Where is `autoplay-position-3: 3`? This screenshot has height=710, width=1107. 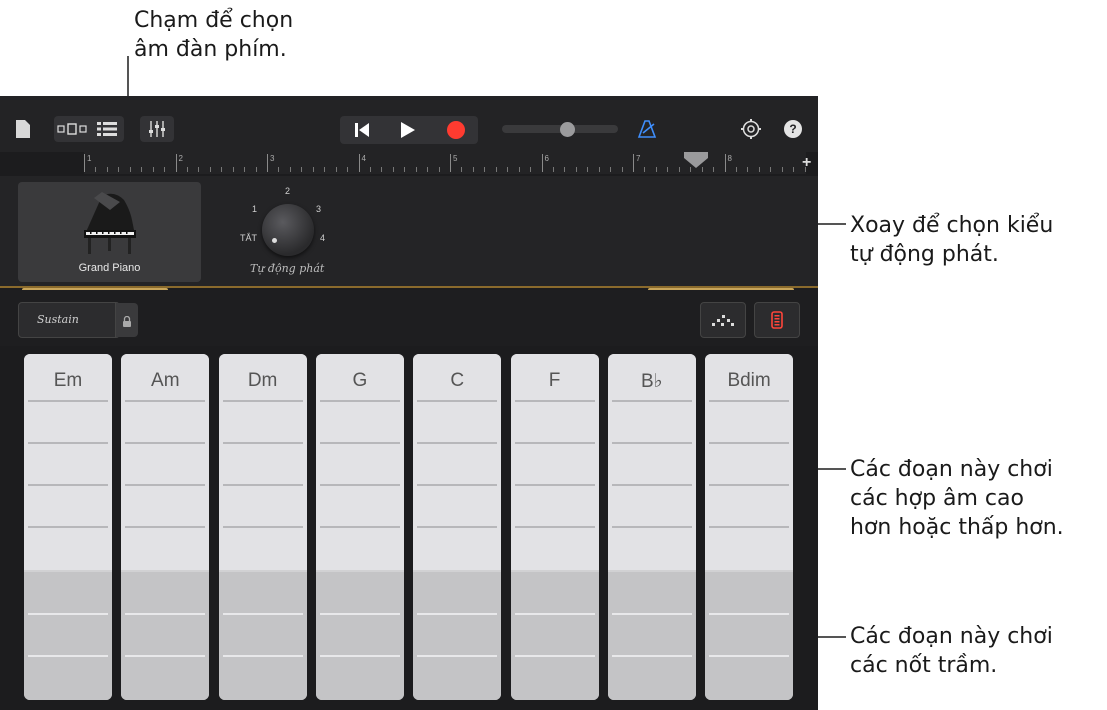
autoplay-position-3: 3 is located at coordinates (319, 209).